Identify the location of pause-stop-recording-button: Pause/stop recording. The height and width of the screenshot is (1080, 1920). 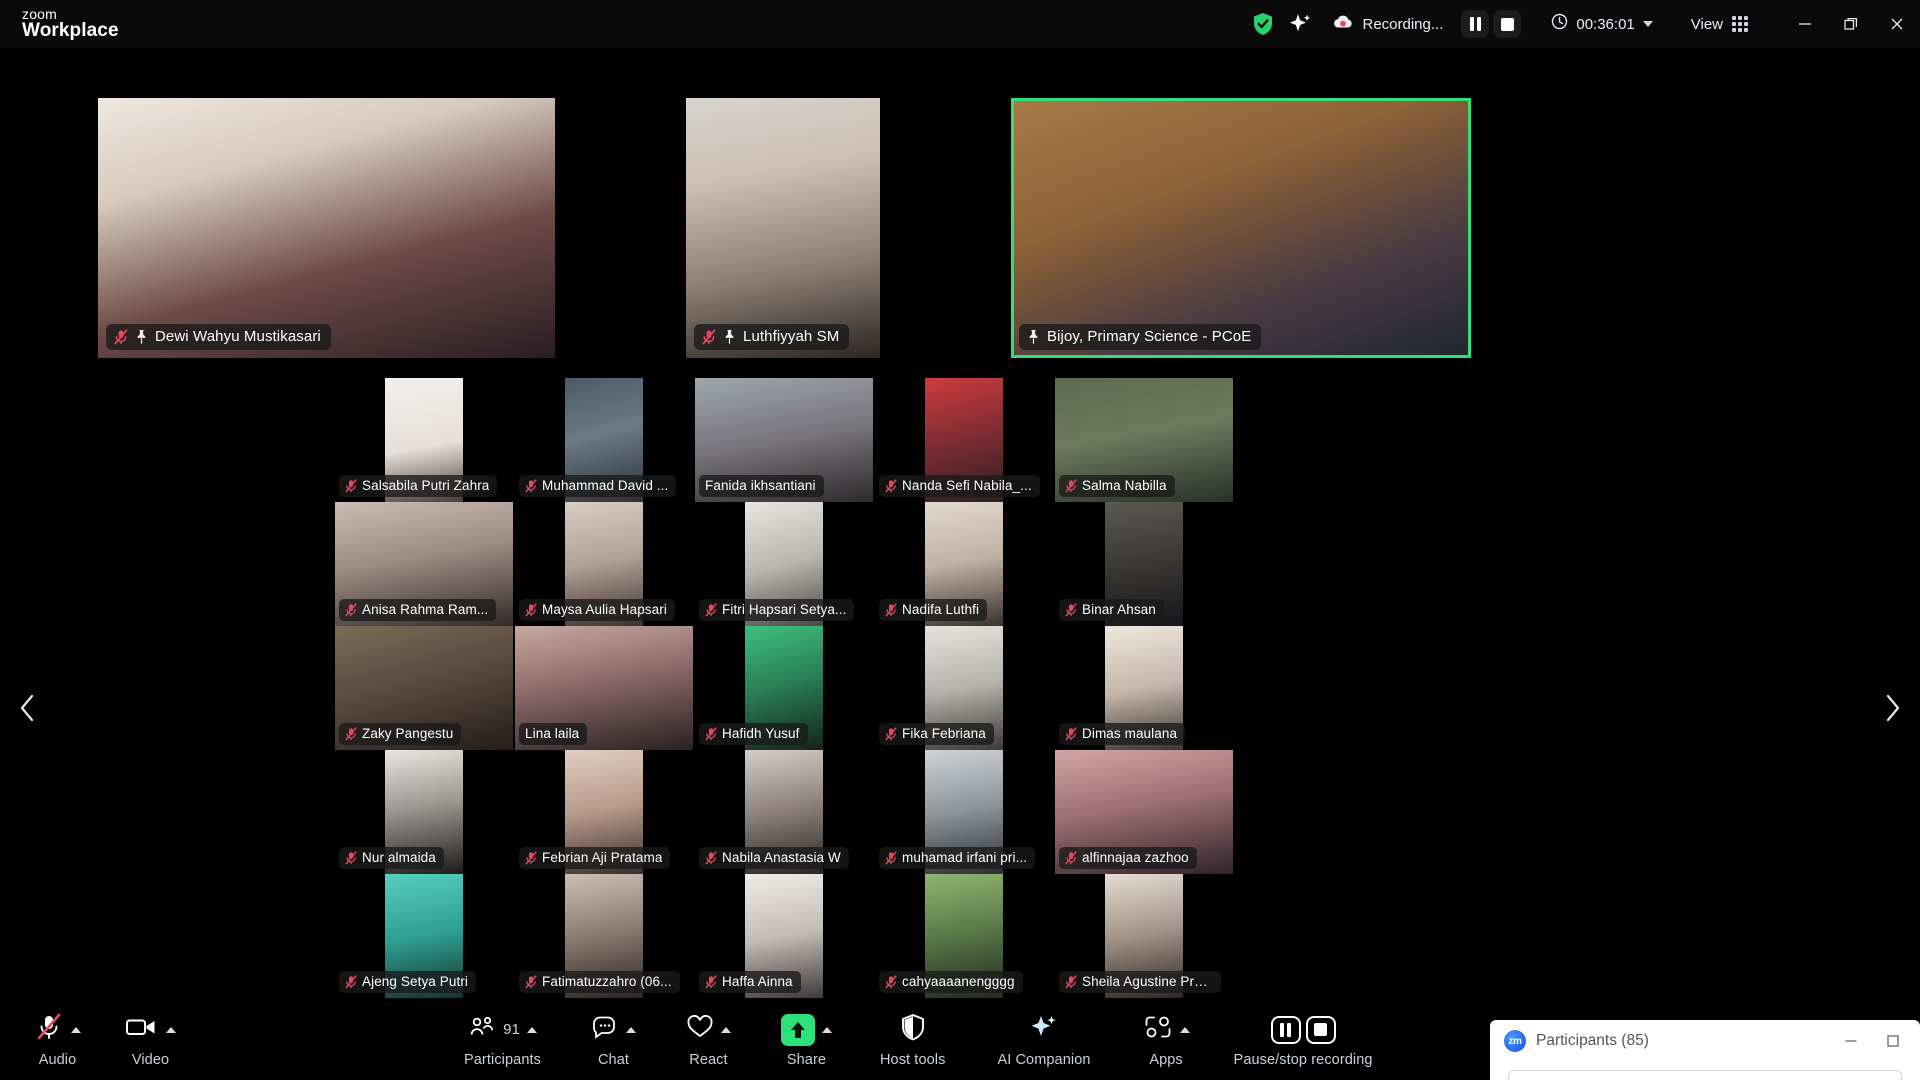
(1303, 1040).